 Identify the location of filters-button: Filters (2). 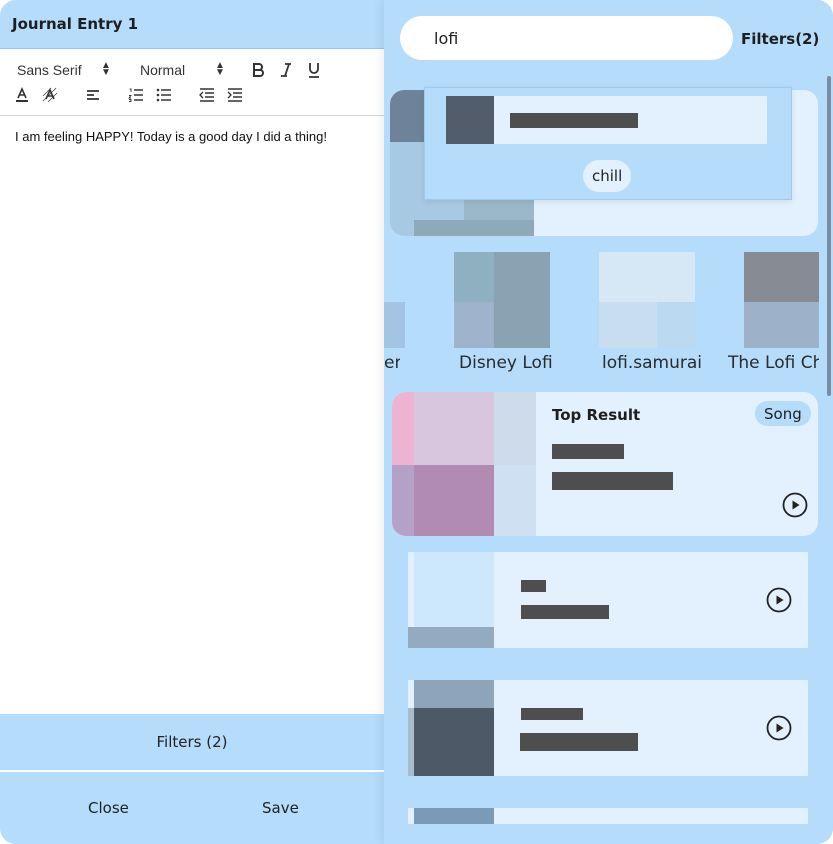
(192, 742).